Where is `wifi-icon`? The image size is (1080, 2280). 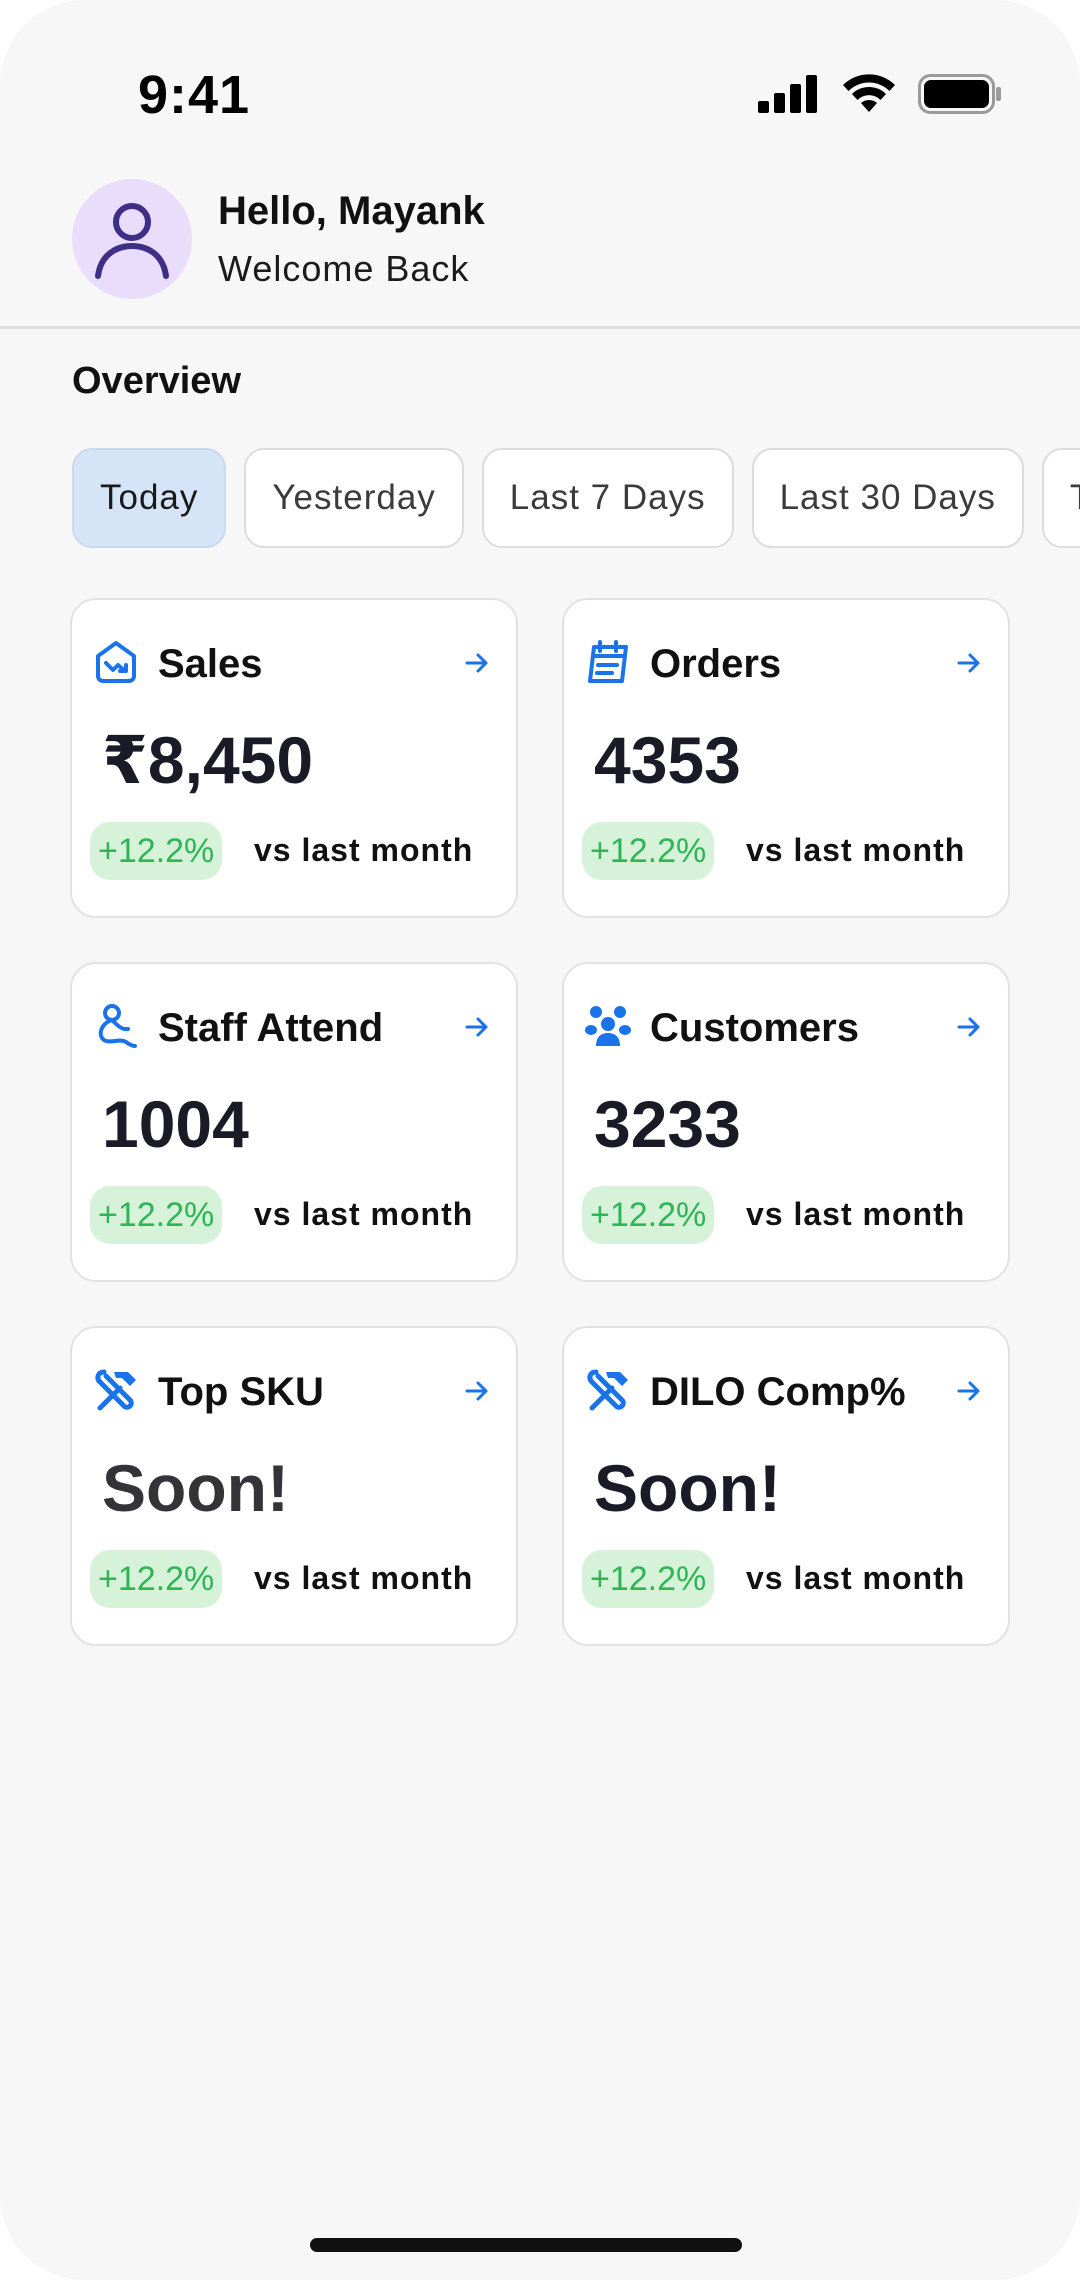 wifi-icon is located at coordinates (869, 93).